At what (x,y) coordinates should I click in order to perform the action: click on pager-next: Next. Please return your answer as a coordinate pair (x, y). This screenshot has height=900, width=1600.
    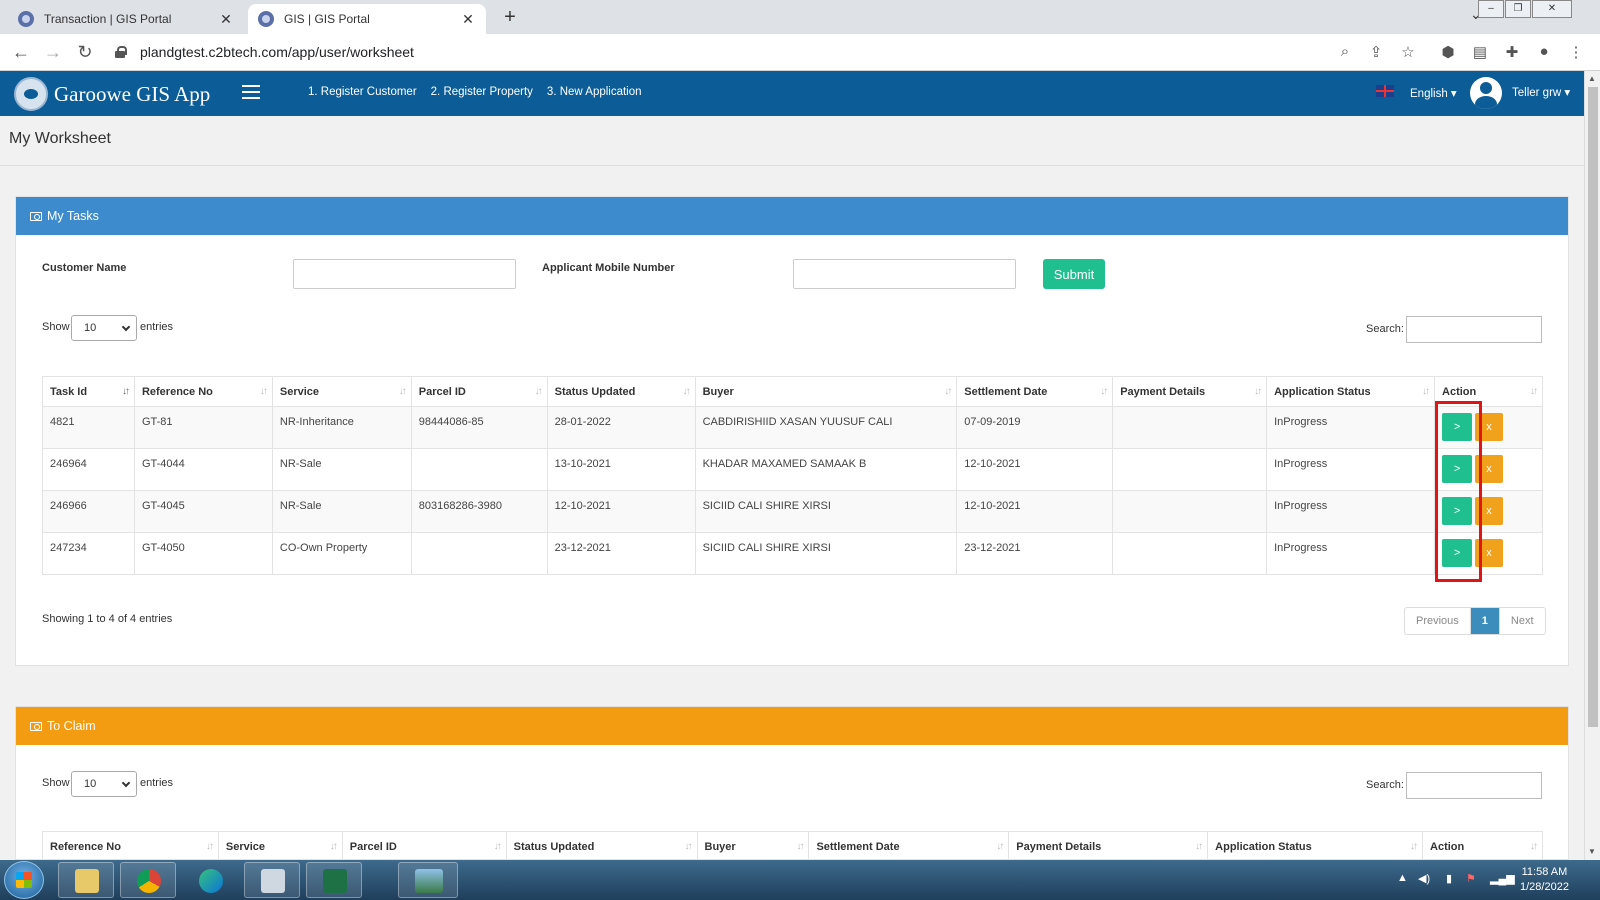
    Looking at the image, I should click on (1522, 621).